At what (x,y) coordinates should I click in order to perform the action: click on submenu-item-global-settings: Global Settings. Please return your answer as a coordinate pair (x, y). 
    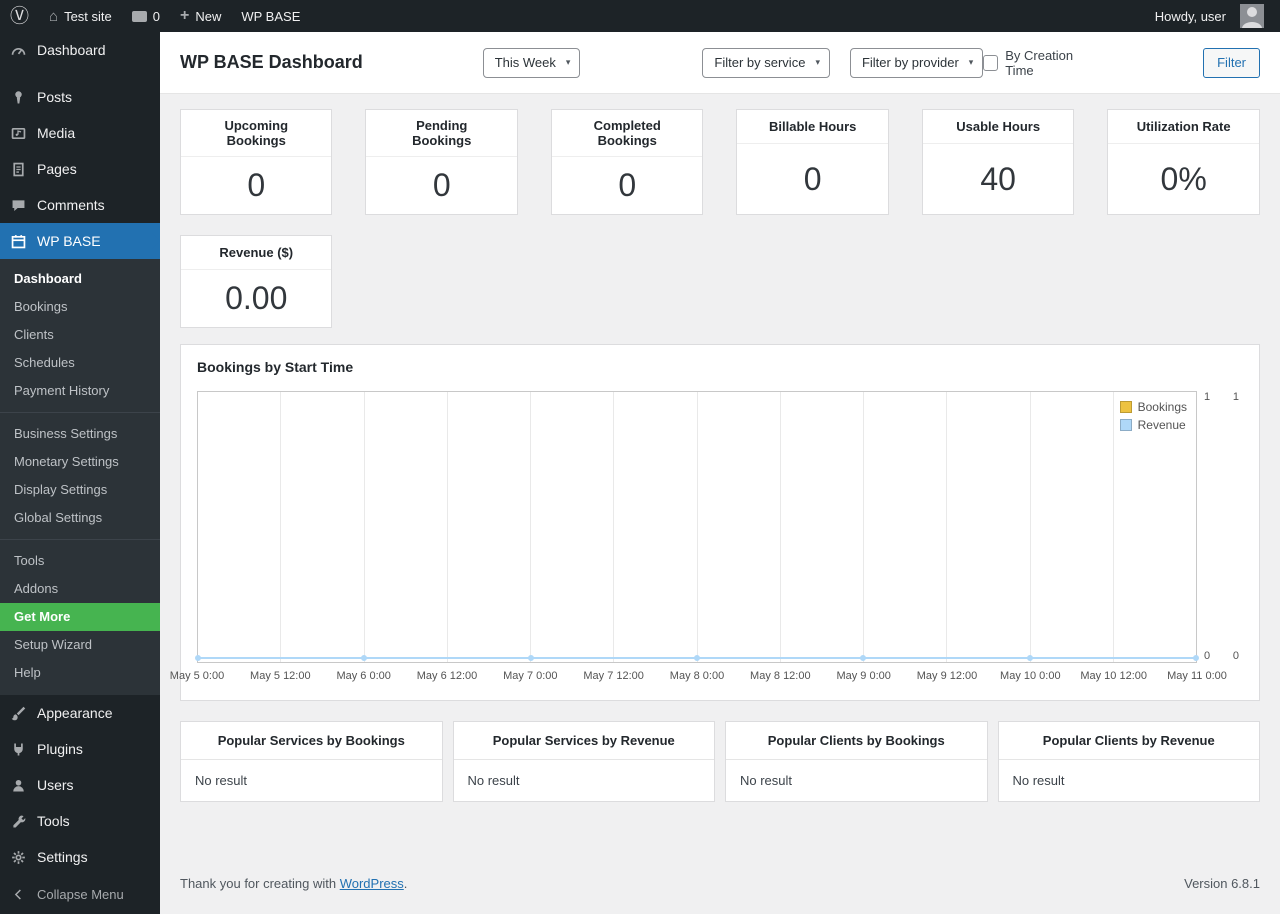
    Looking at the image, I should click on (80, 518).